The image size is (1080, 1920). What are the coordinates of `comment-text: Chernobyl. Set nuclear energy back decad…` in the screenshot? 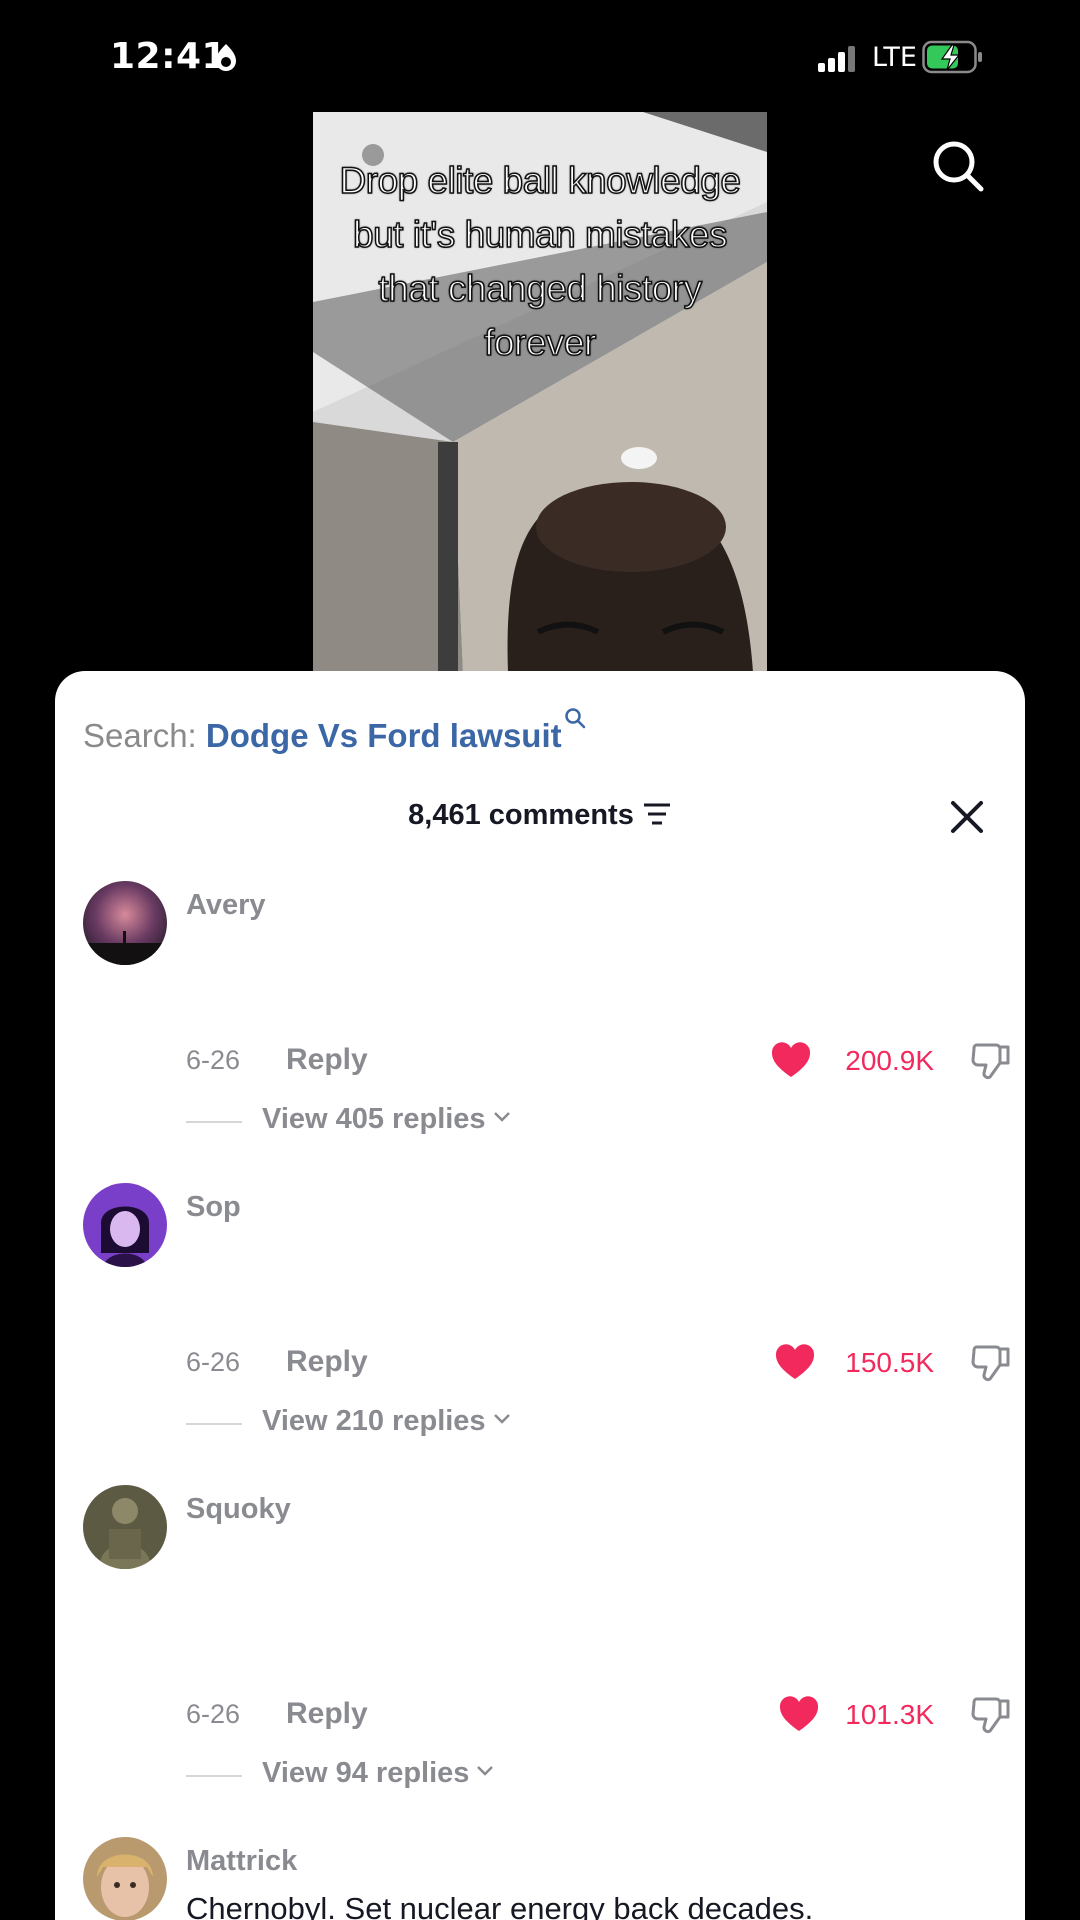 It's located at (500, 1905).